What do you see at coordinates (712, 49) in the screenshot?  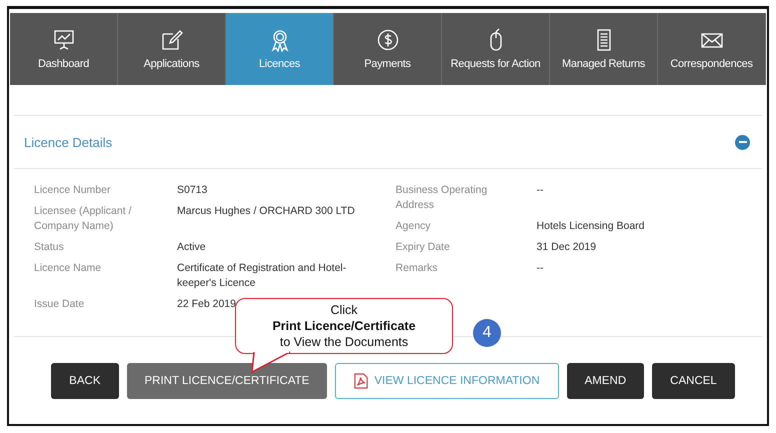 I see `nav-tab: Correspondences` at bounding box center [712, 49].